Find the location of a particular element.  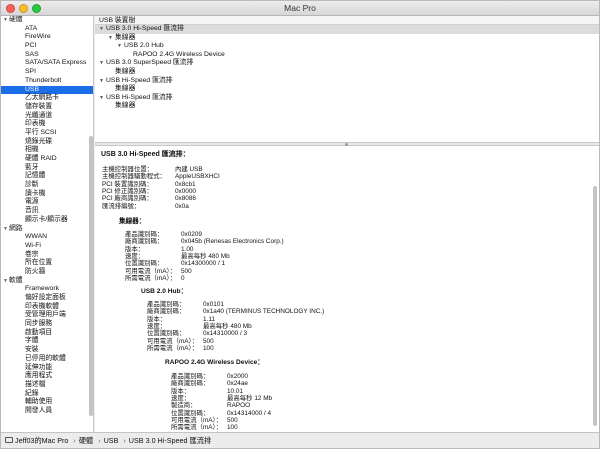

sidebar-item: 卷宗 is located at coordinates (47, 255).